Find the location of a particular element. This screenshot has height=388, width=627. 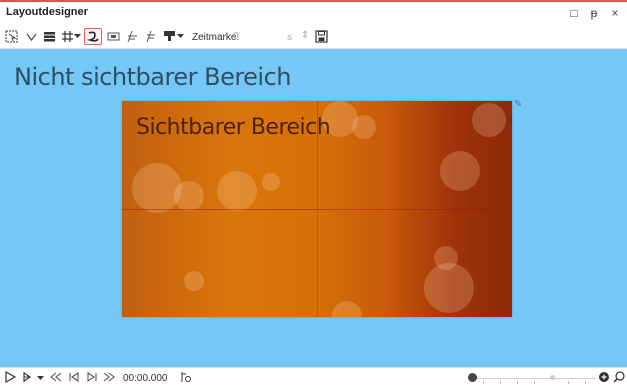

title-bar: Layoutdesigner □ ᵽ × is located at coordinates (313, 13).